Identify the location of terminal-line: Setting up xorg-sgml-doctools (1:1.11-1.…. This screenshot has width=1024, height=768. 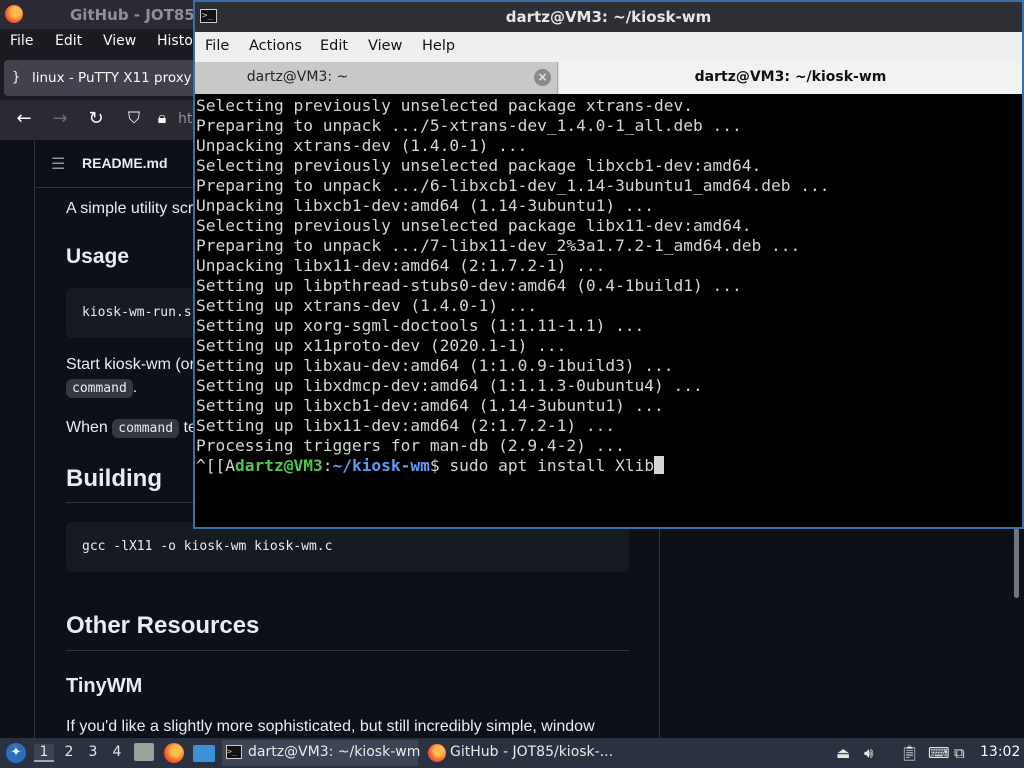
(420, 325).